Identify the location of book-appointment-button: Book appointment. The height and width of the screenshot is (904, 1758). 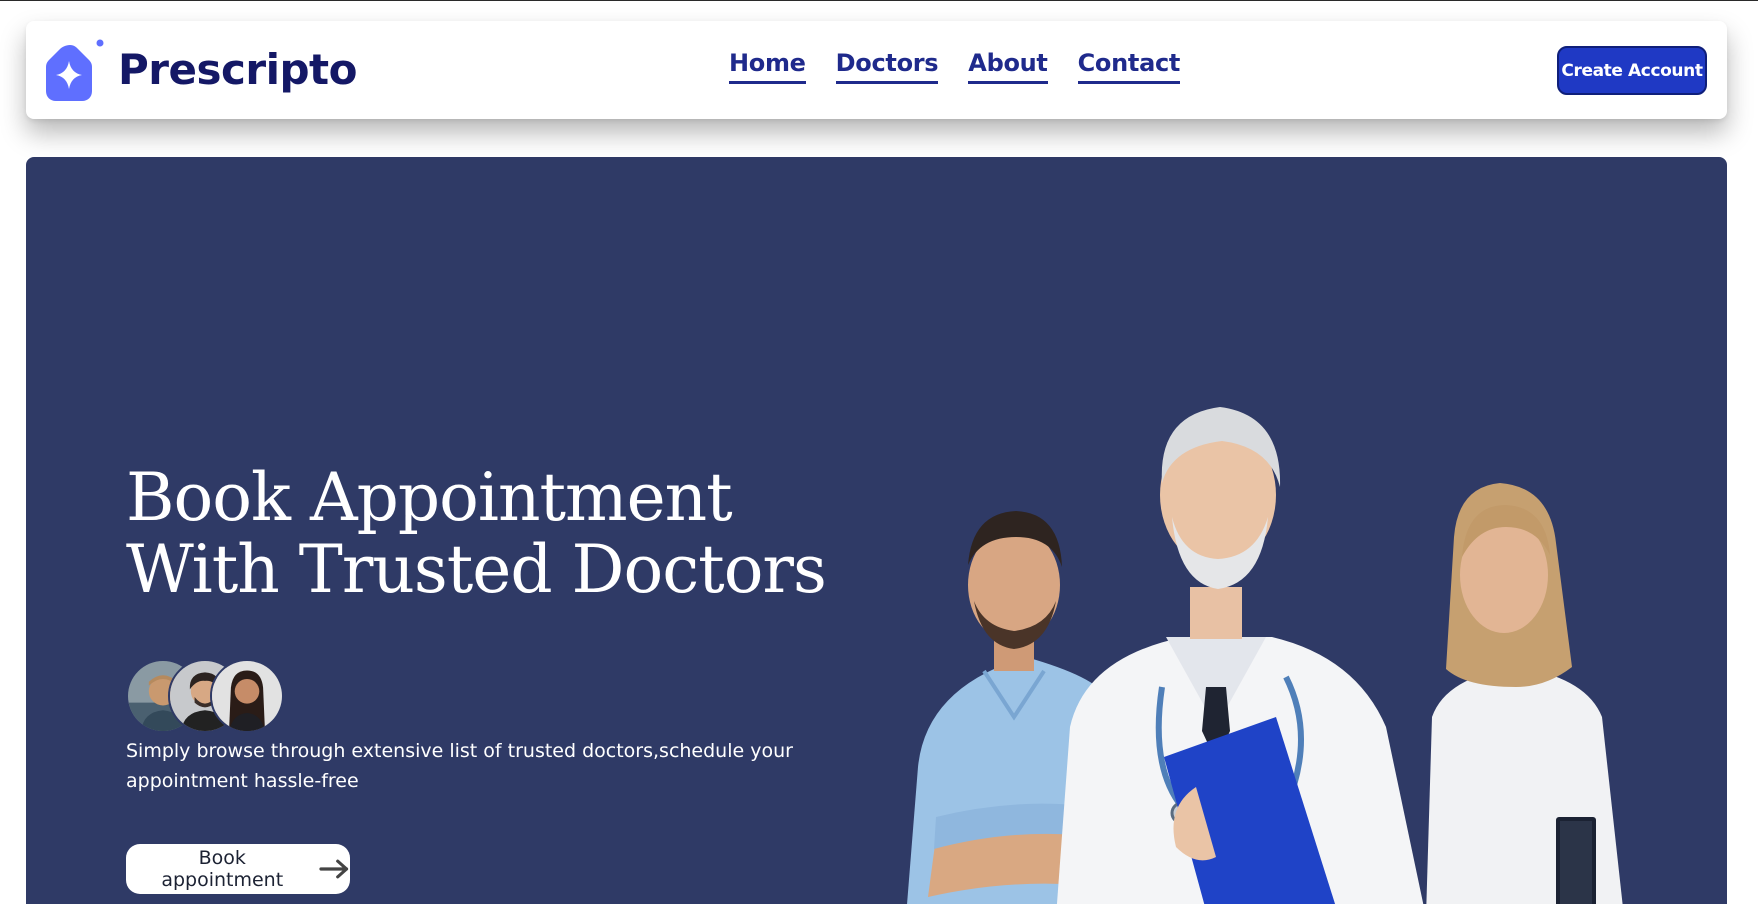
(238, 869).